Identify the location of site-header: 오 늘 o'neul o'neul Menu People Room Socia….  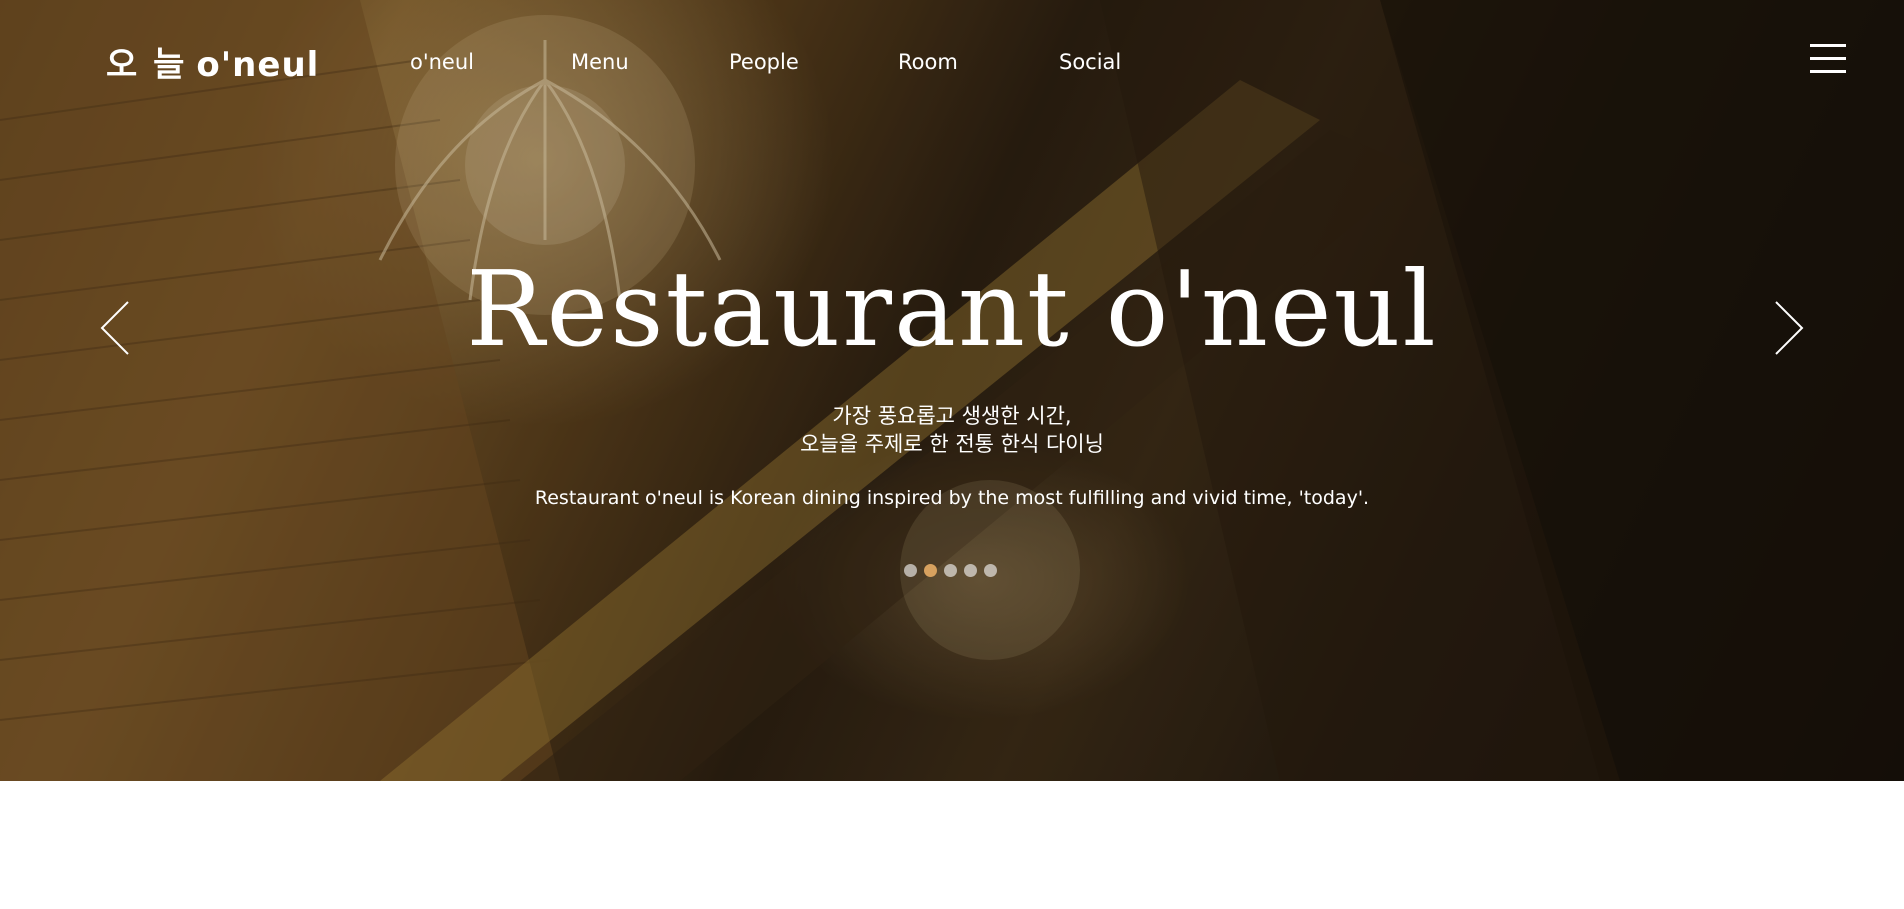
(952, 65).